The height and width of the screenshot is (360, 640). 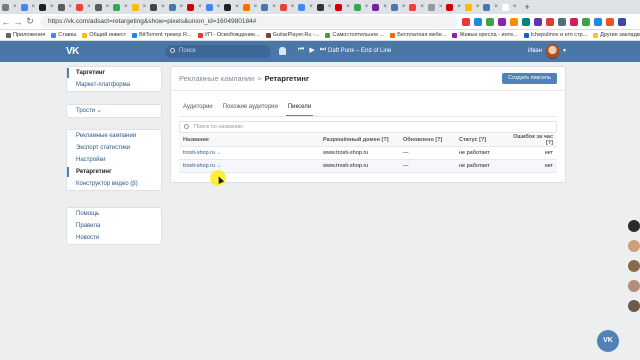 I want to click on sidebar-item-account: Трости ⌄, so click(x=114, y=111).